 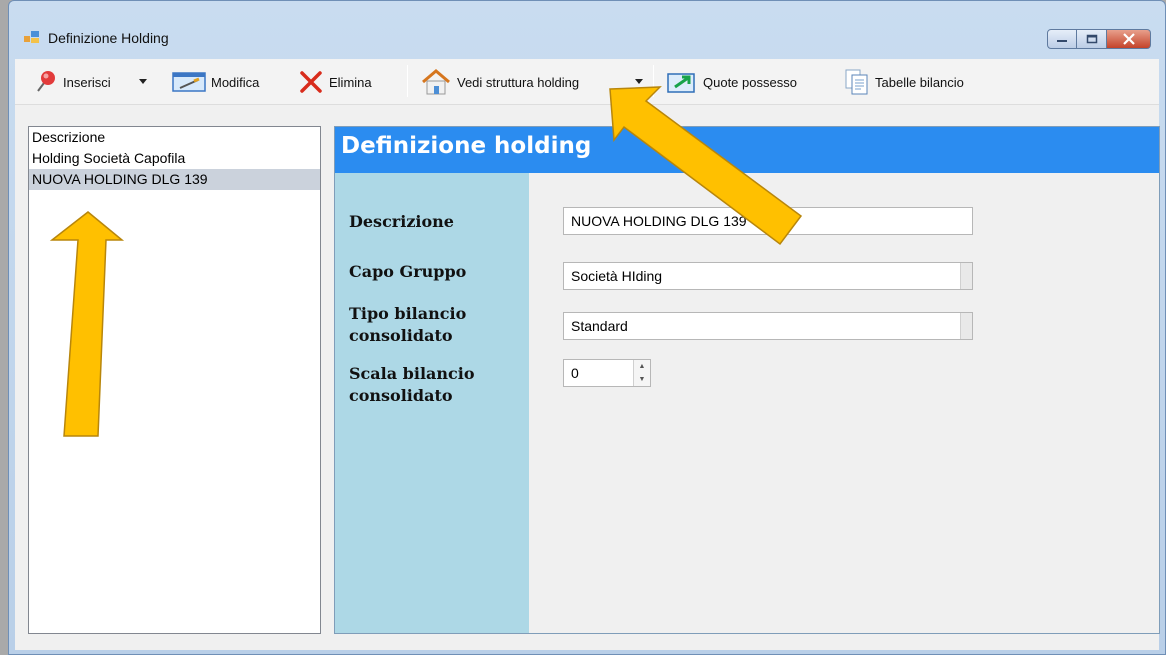 What do you see at coordinates (87, 82) in the screenshot?
I see `insert-button-label: Inserisci` at bounding box center [87, 82].